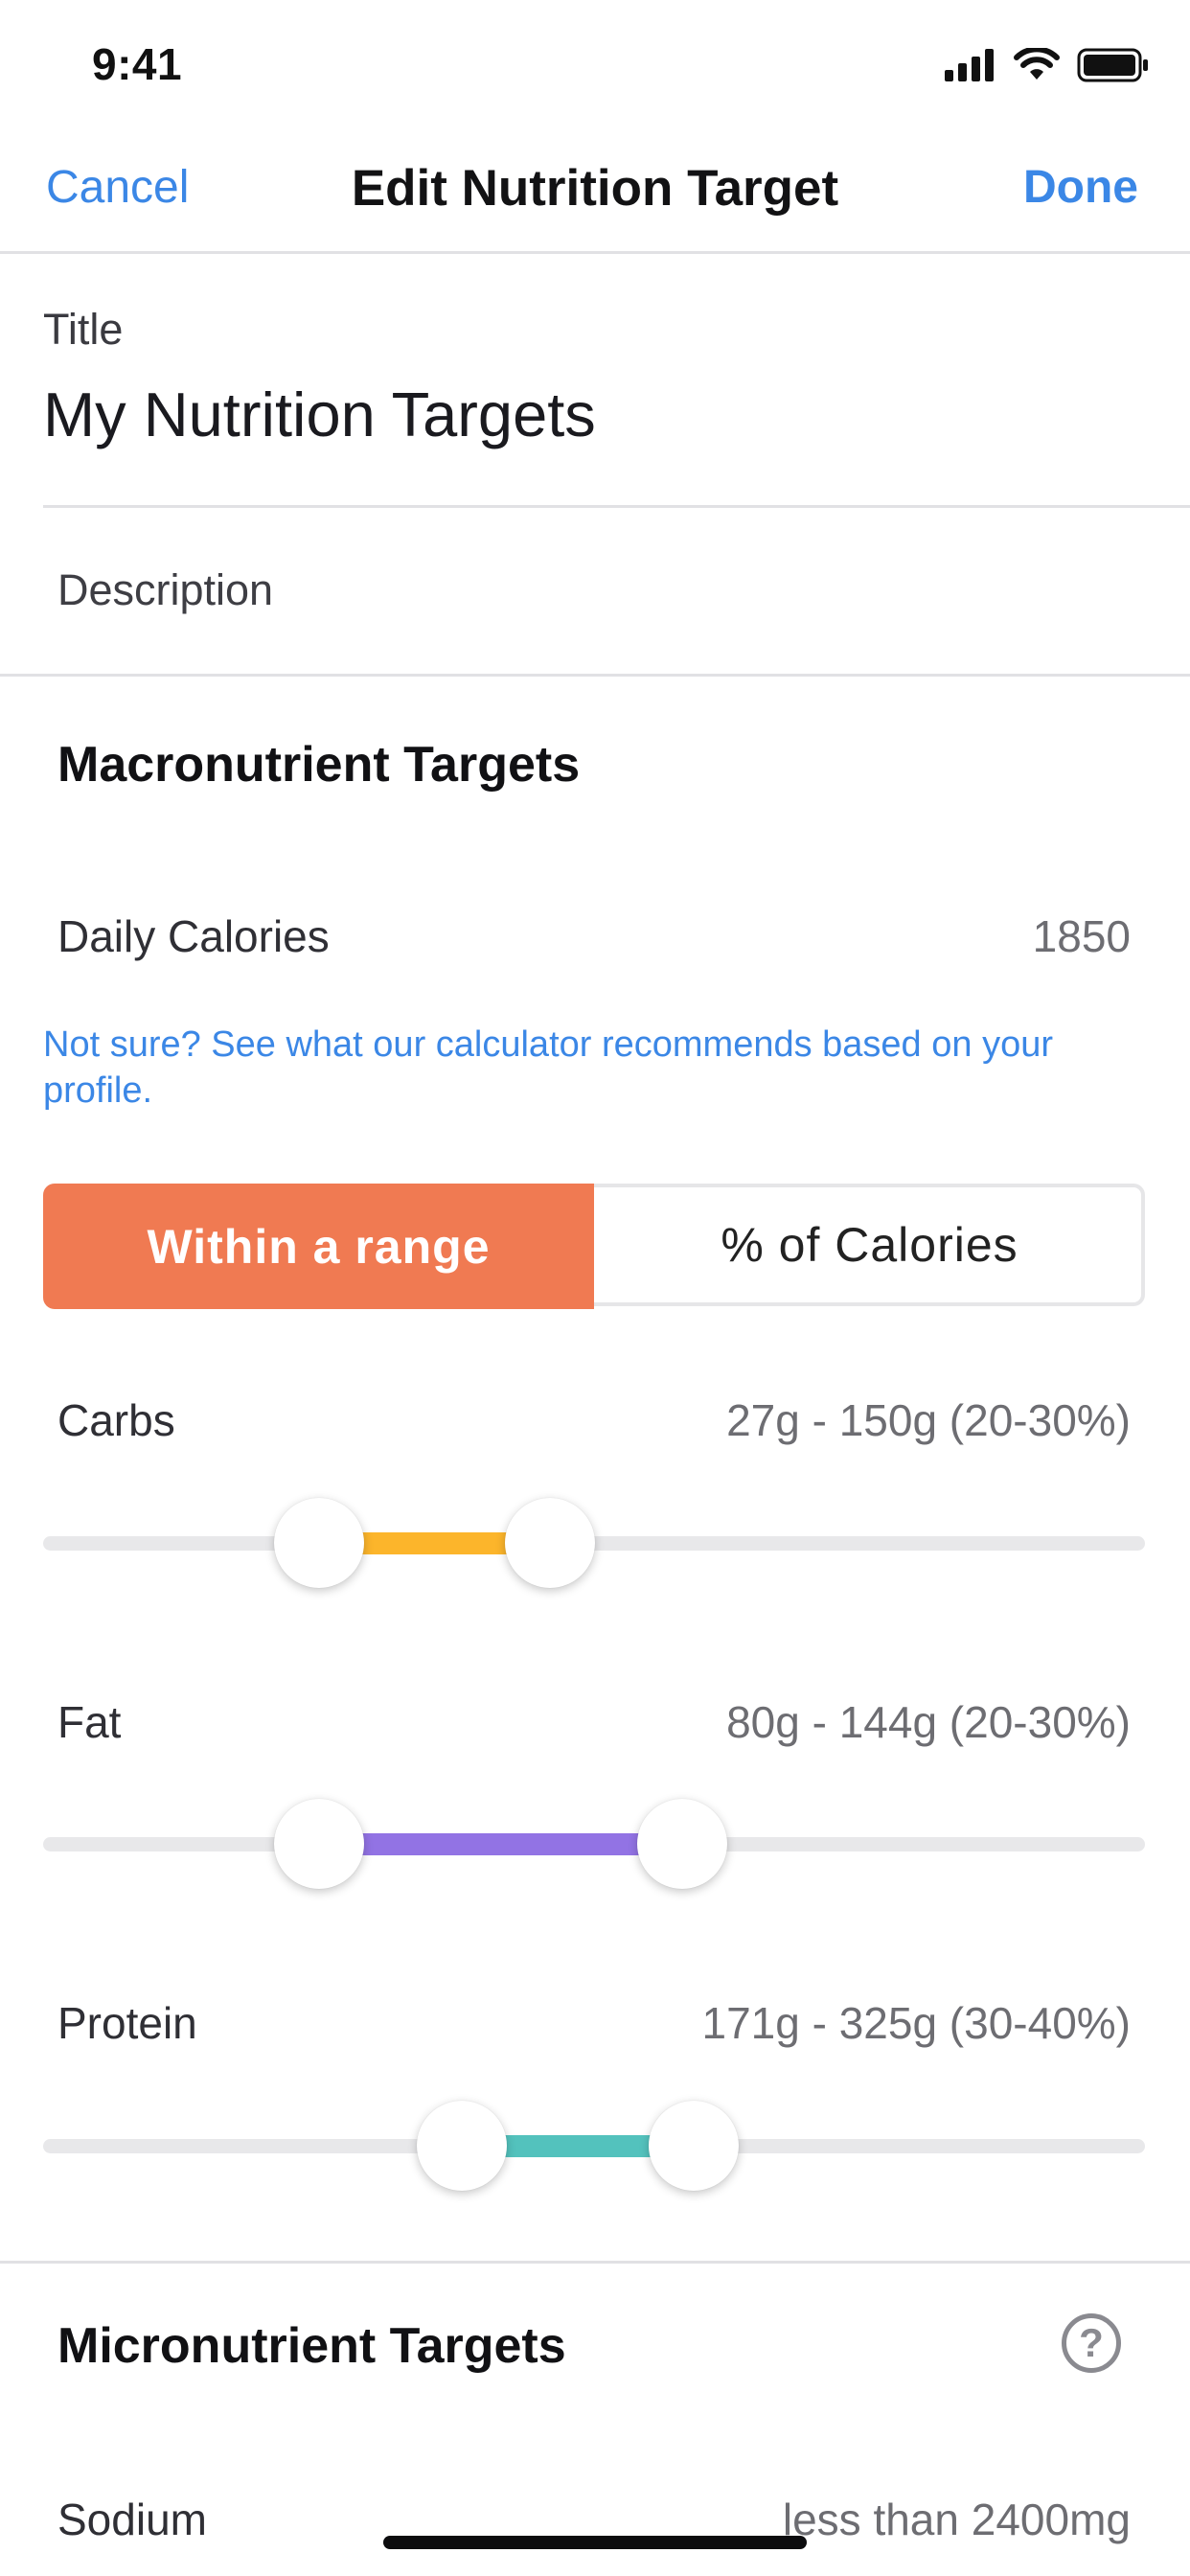  I want to click on home-indicator, so click(595, 2542).